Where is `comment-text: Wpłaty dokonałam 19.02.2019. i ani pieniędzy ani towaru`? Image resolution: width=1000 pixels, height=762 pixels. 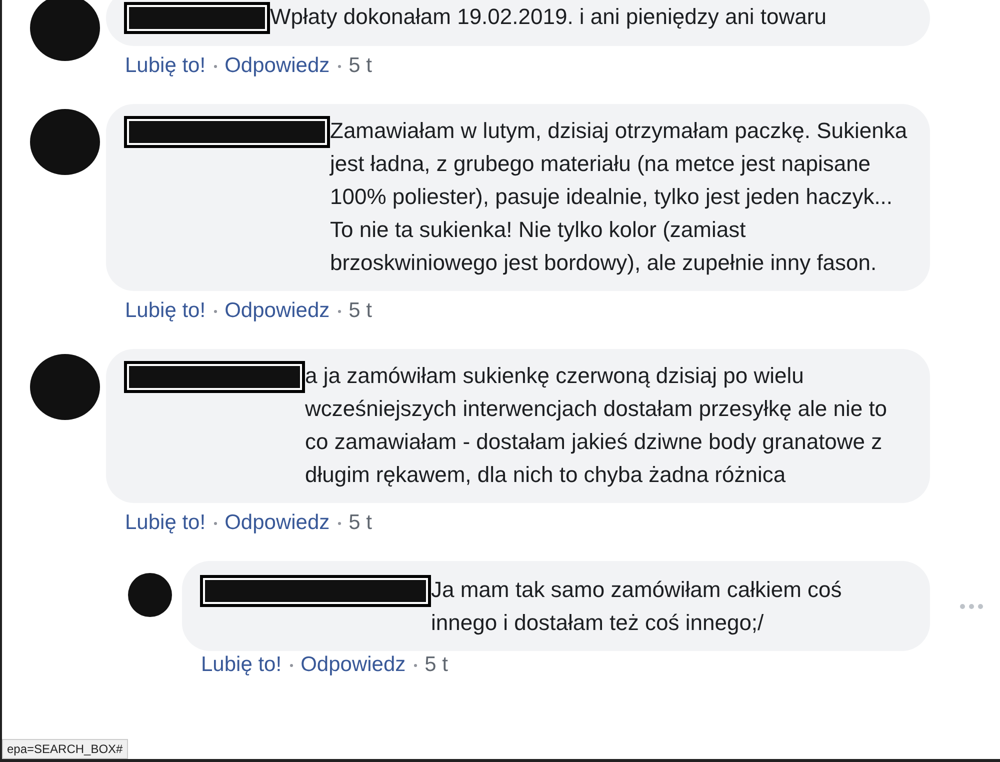
comment-text: Wpłaty dokonałam 19.02.2019. i ani pieniędzy ani towaru is located at coordinates (549, 17).